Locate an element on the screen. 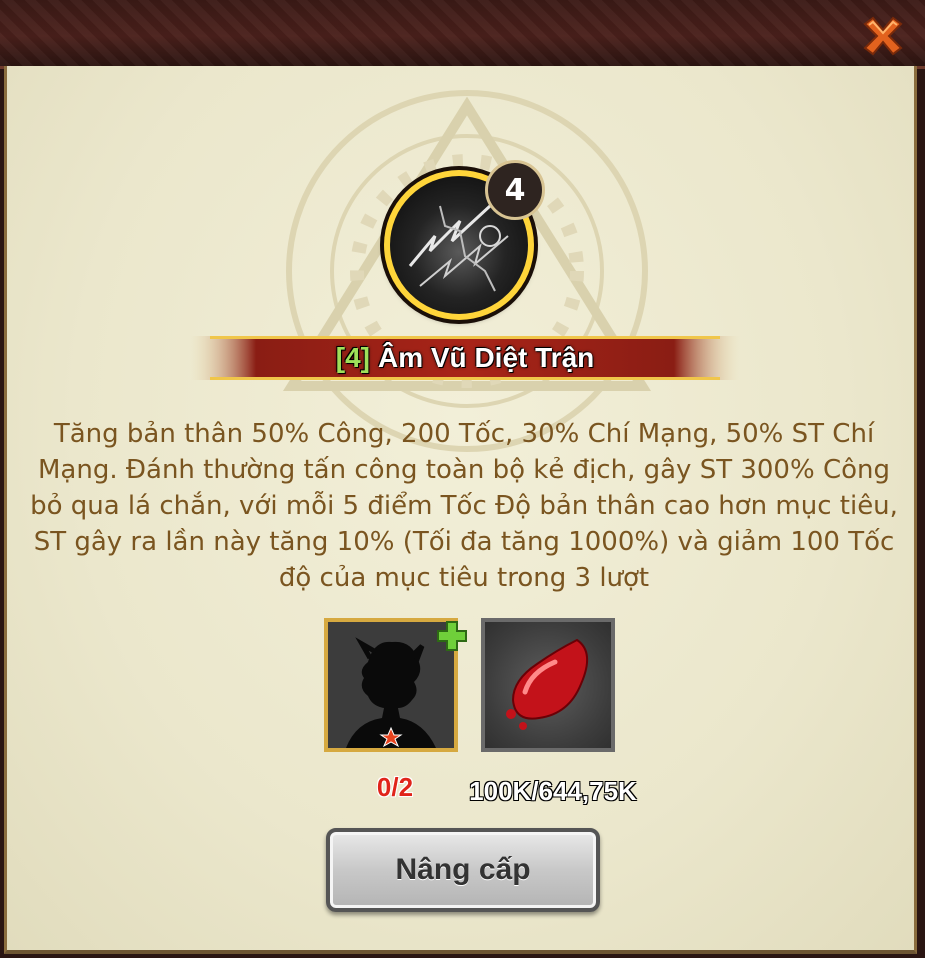  upgrade-button-label: Nâng cấp is located at coordinates (463, 869).